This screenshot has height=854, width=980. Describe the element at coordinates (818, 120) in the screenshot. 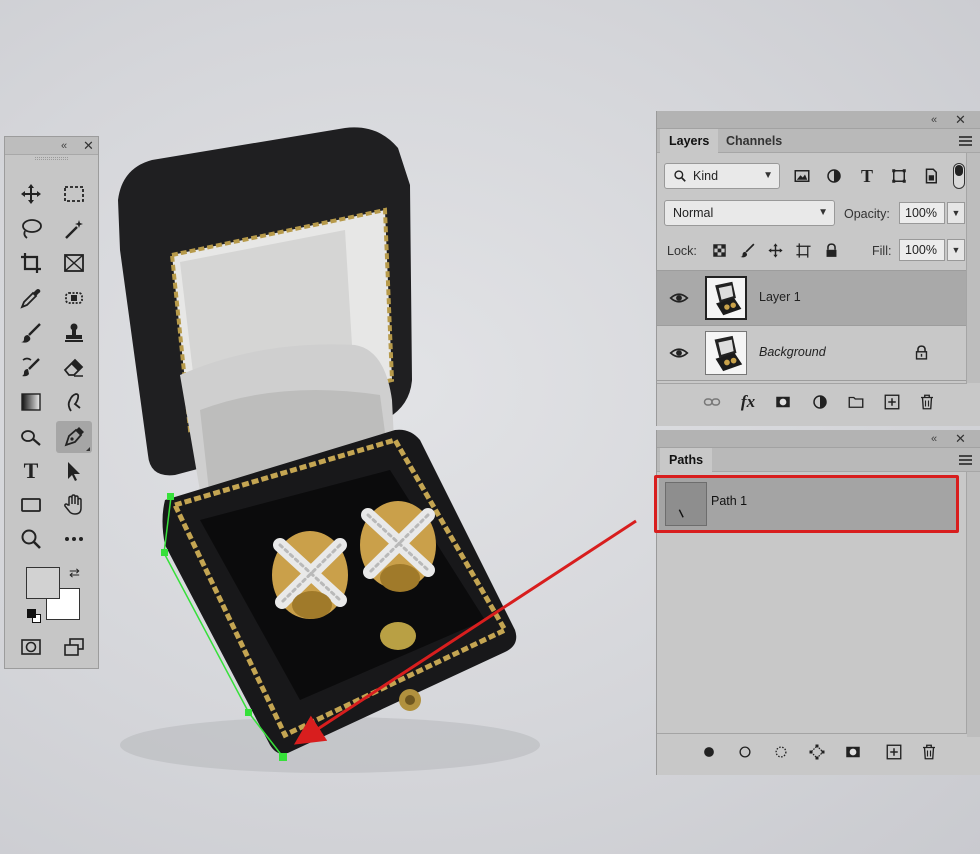

I see `layers-panel-header: « ✕` at that location.